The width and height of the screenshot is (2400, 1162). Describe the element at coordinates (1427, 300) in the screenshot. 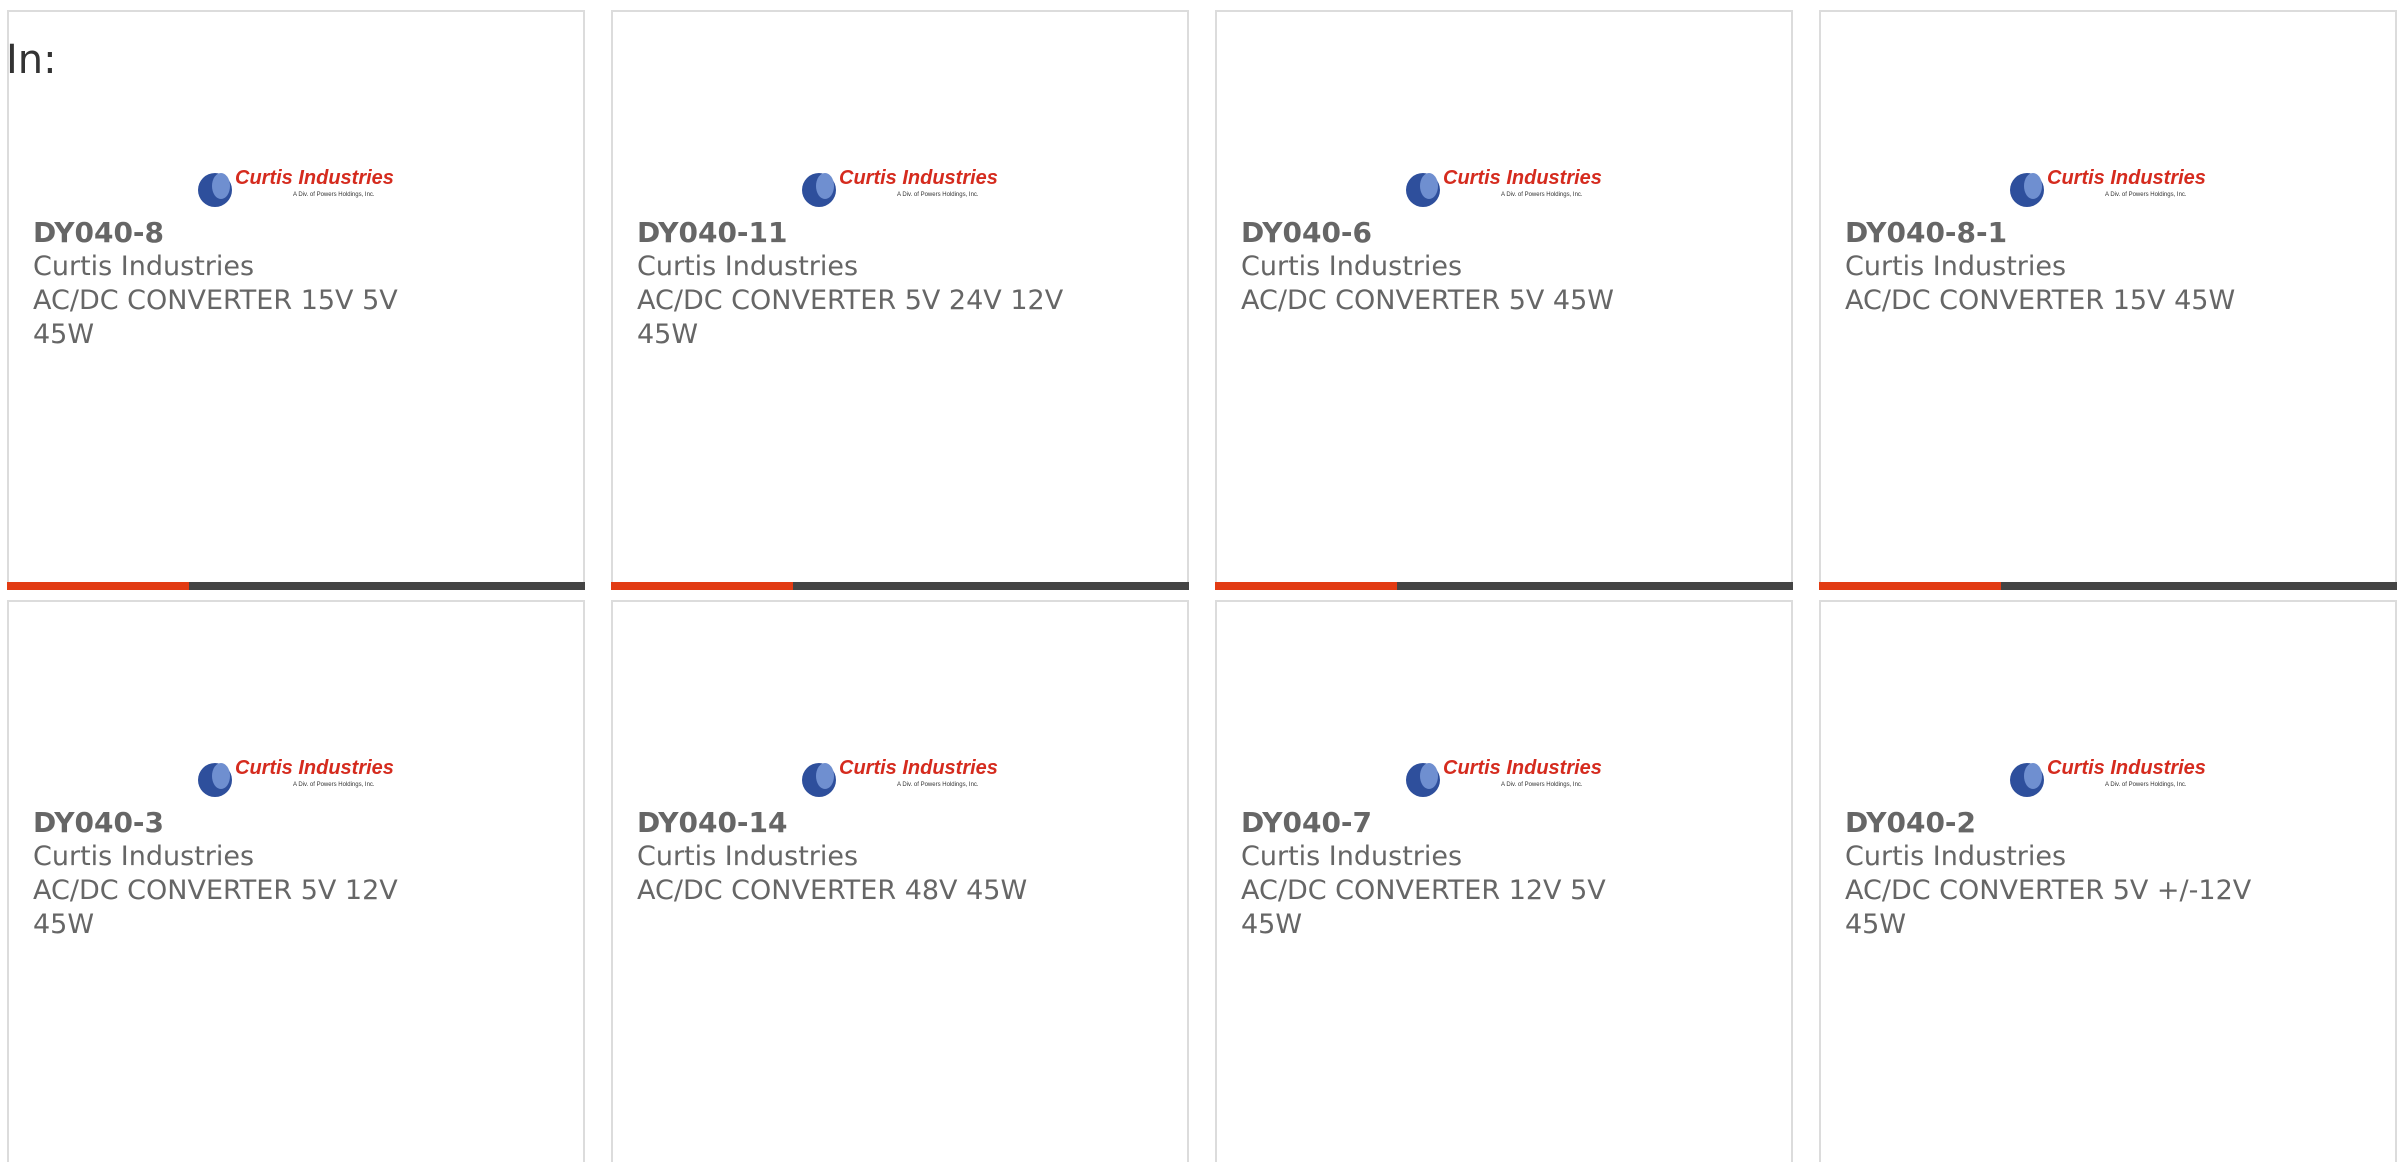

I see `product-description: AC/DC CONVERTER 5V 45W` at that location.